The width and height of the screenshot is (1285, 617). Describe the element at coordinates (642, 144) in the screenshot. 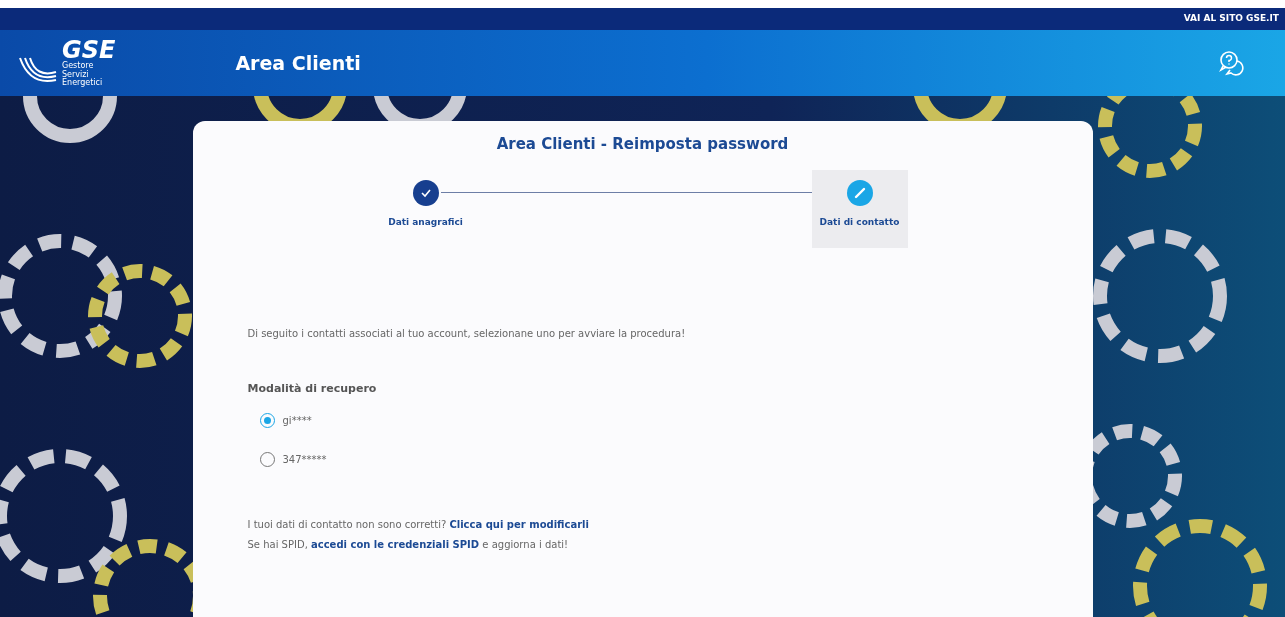

I see `card-title: Area Clienti - Reimposta password` at that location.